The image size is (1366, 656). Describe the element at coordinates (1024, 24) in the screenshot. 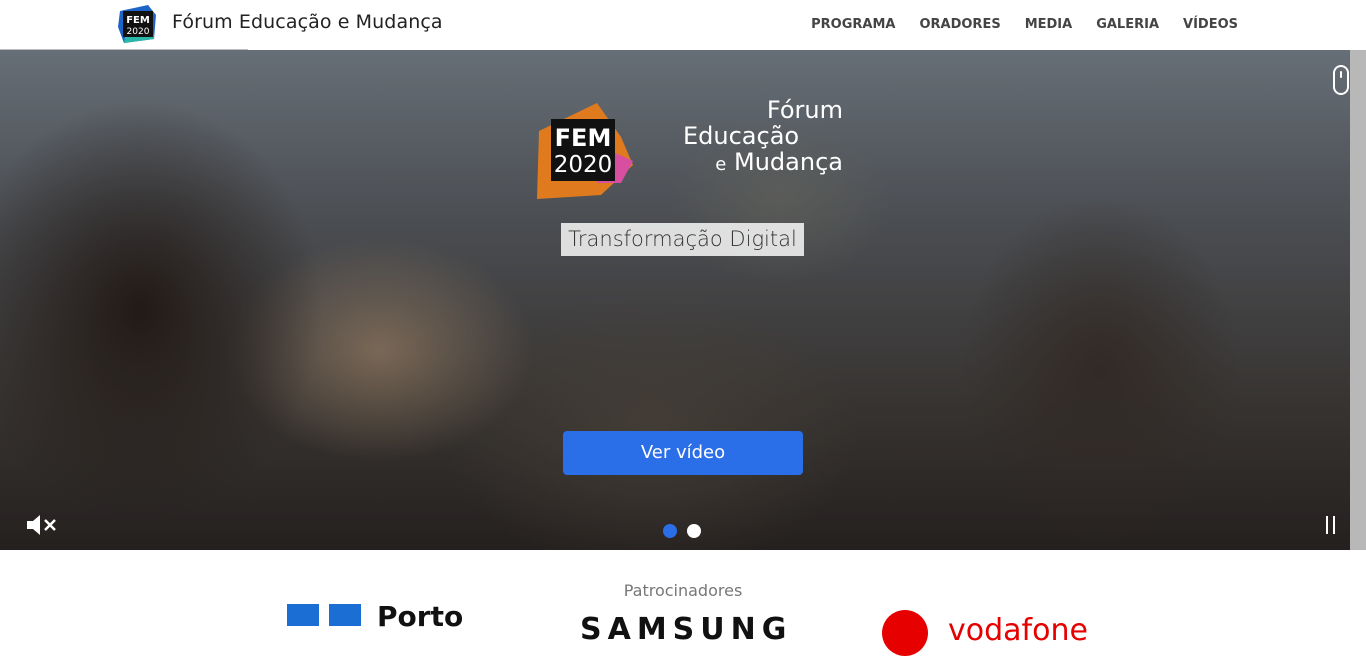

I see `main-nav: PROGRAMA ORADORES MEDIA GALERIA VÍDEOS` at that location.